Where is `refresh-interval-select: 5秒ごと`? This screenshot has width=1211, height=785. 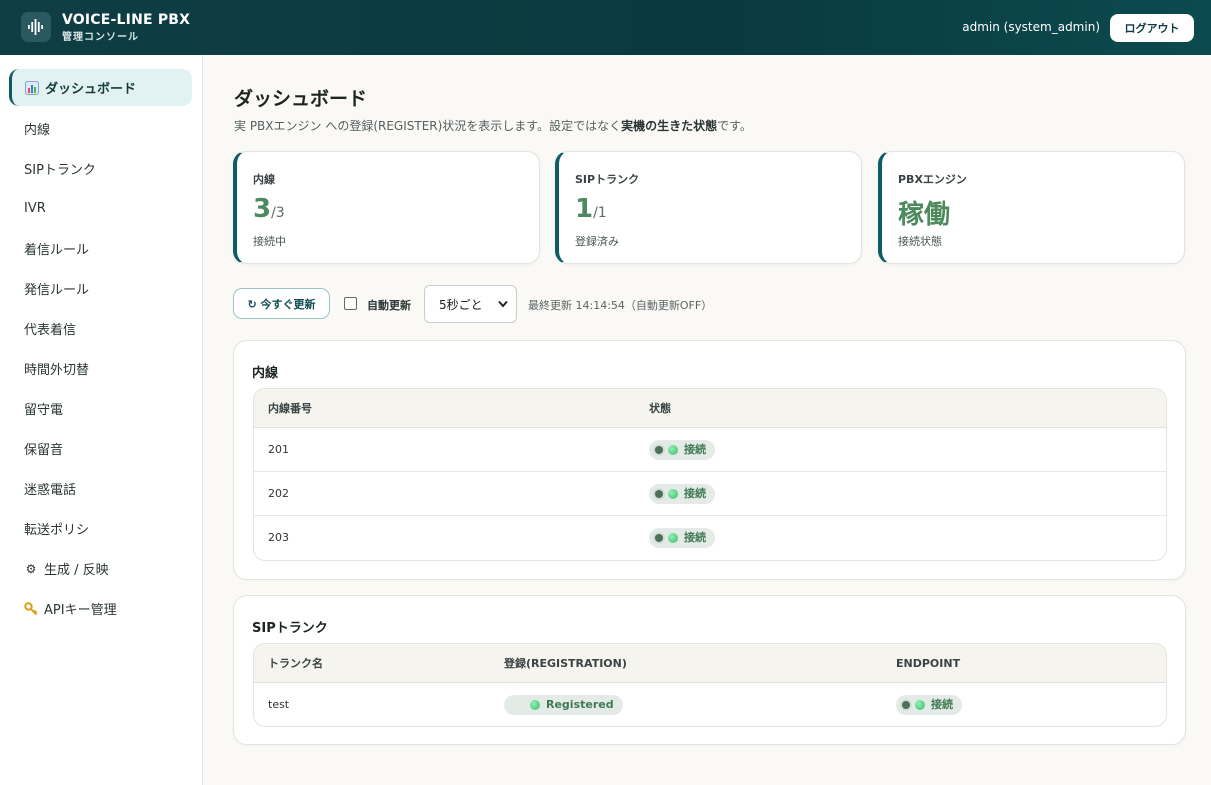 refresh-interval-select: 5秒ごと is located at coordinates (470, 304).